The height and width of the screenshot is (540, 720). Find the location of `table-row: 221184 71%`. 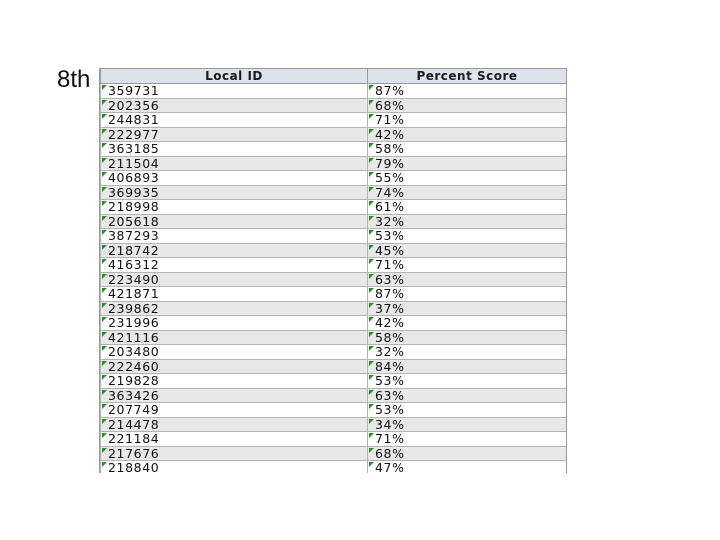

table-row: 221184 71% is located at coordinates (333, 439).